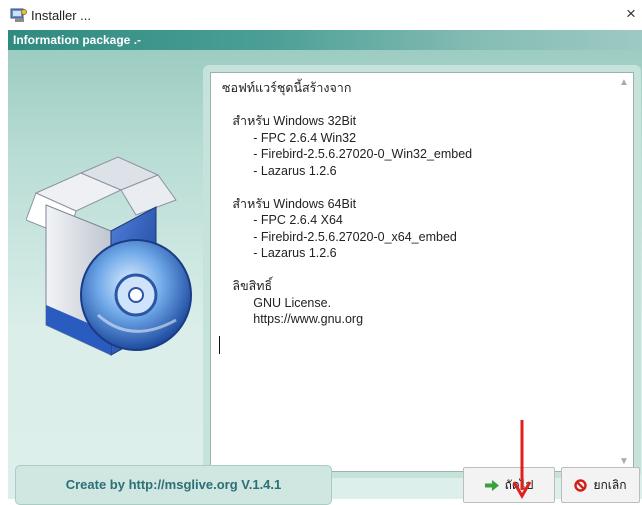 This screenshot has width=642, height=505. What do you see at coordinates (18, 15) in the screenshot?
I see `installer-app-icon` at bounding box center [18, 15].